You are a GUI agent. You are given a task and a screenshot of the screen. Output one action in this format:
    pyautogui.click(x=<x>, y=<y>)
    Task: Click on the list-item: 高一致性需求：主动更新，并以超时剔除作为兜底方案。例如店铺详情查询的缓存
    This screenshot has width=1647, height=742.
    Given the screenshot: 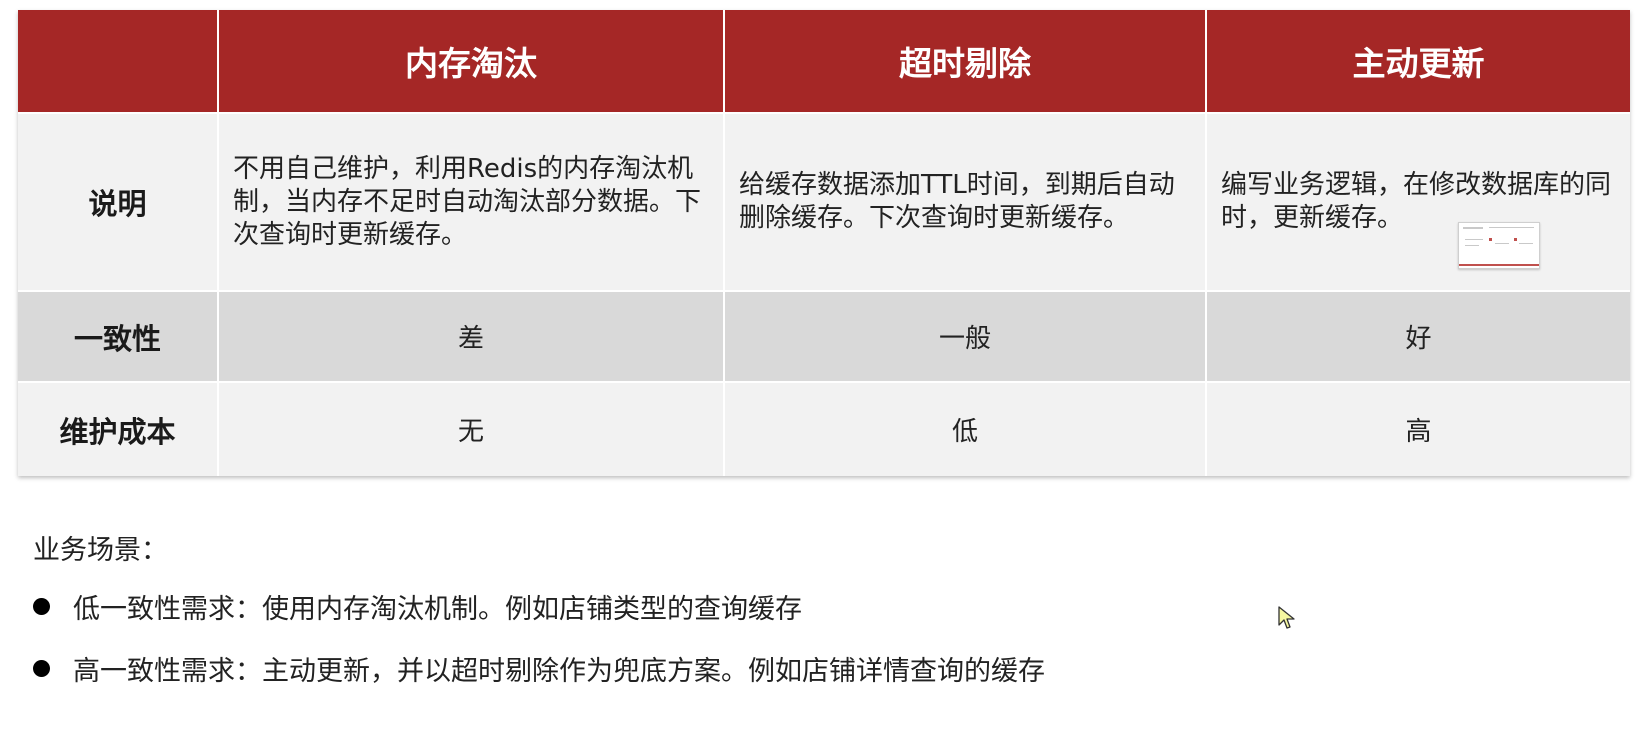 What is the action you would take?
    pyautogui.click(x=539, y=668)
    